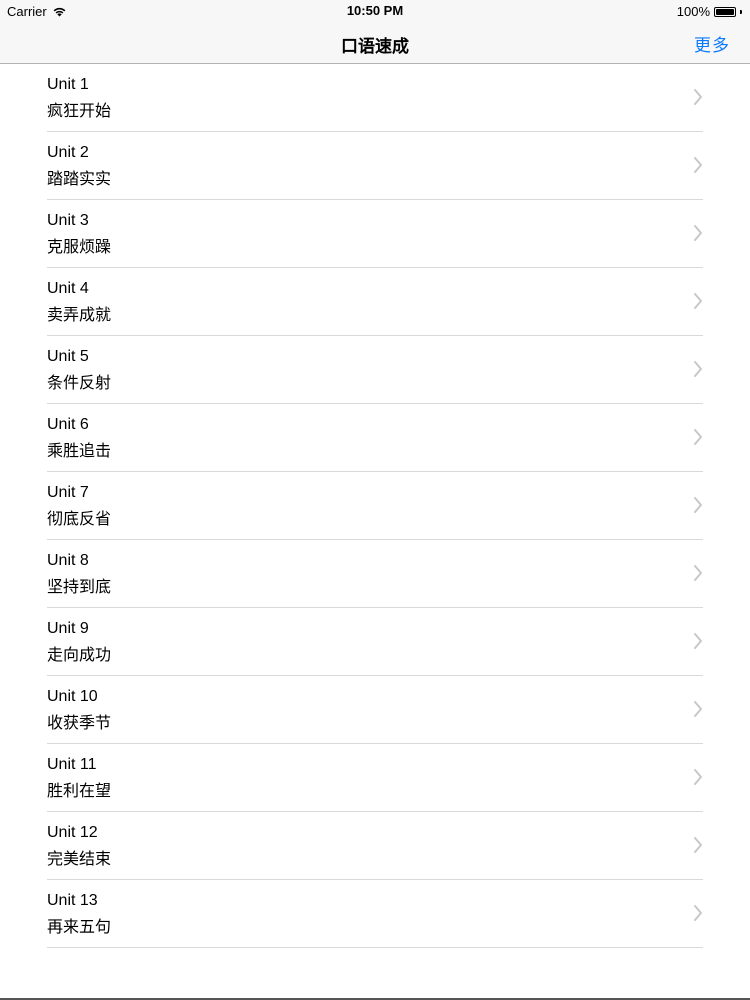 Image resolution: width=750 pixels, height=1000 pixels. Describe the element at coordinates (79, 723) in the screenshot. I see `unit-subtitle: 收获季节` at that location.